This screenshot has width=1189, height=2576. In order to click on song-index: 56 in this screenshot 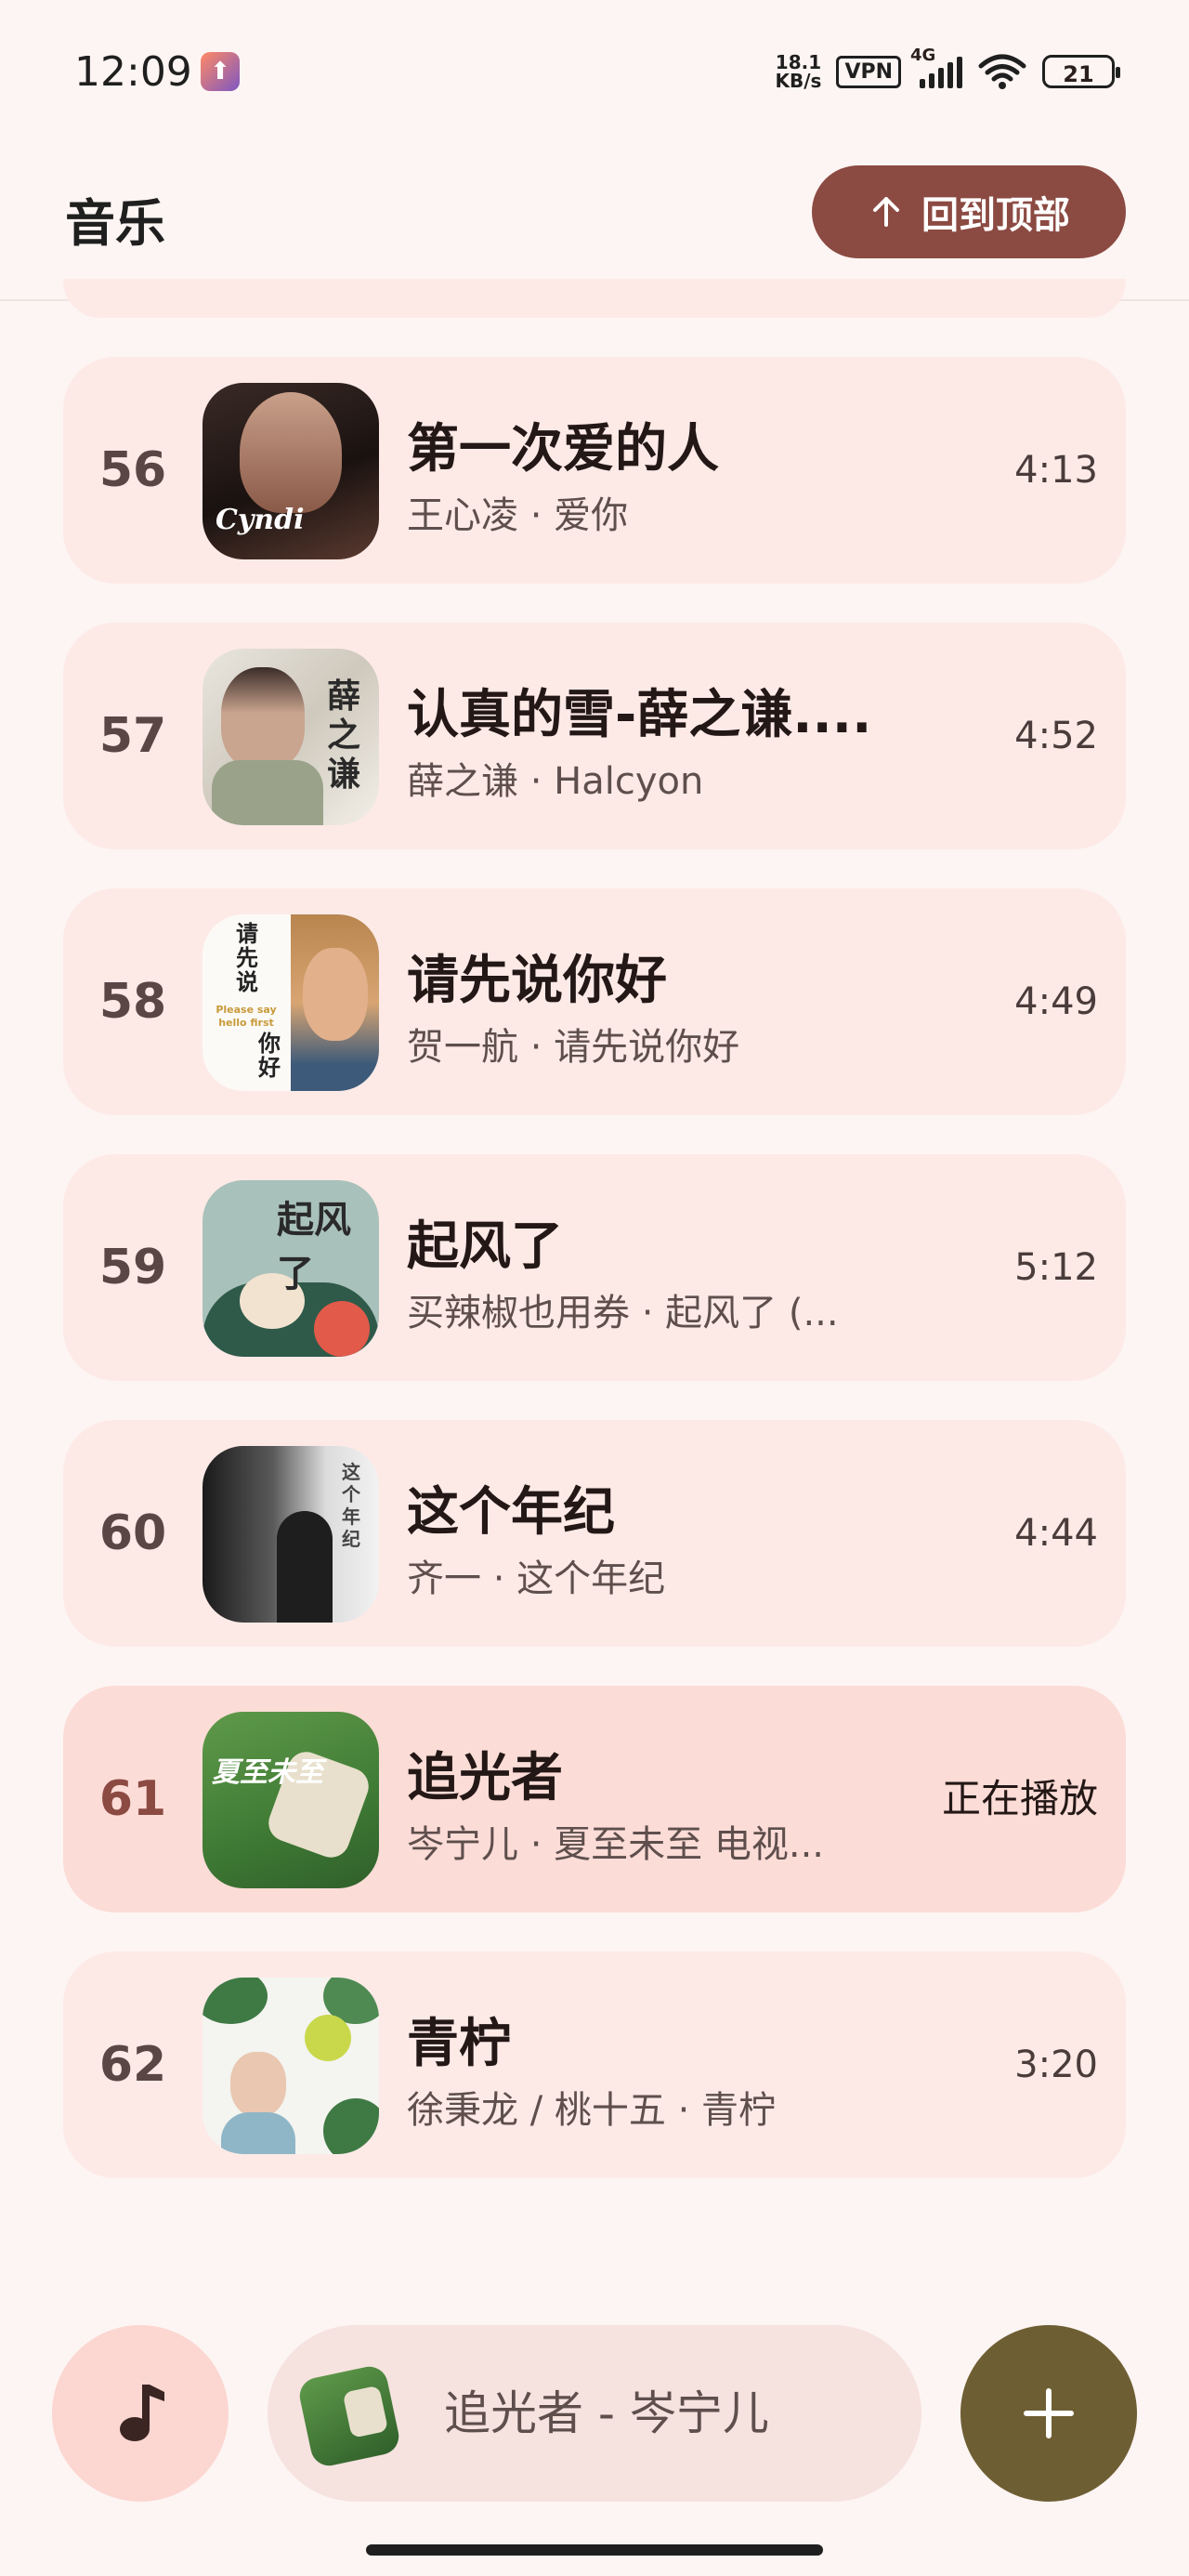, I will do `click(132, 470)`.